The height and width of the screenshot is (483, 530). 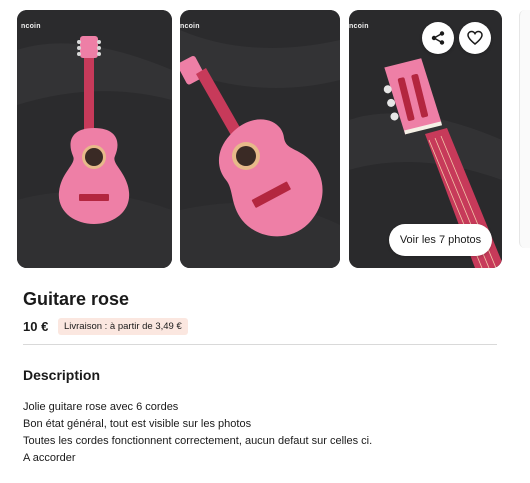 What do you see at coordinates (440, 240) in the screenshot?
I see `see-all-photos-button: Voir les 7 photos` at bounding box center [440, 240].